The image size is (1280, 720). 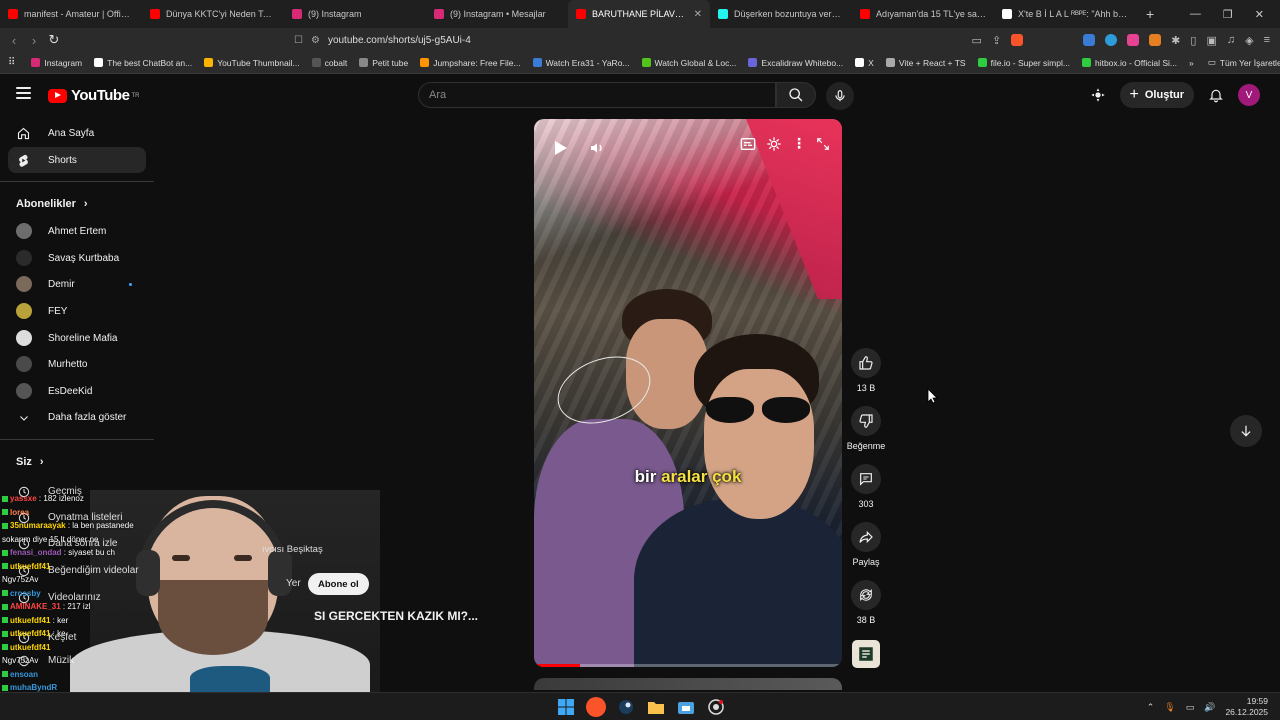 What do you see at coordinates (292, 549) in the screenshot?
I see `channel-name: ıvcısı Beşiktaş` at bounding box center [292, 549].